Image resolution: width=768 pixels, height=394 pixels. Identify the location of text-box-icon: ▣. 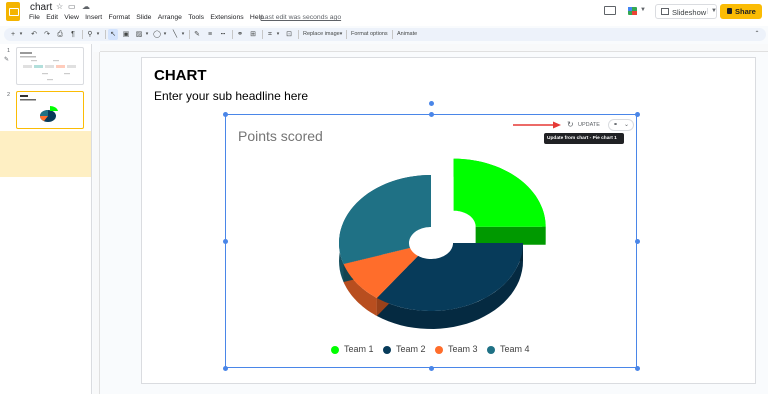
(126, 34).